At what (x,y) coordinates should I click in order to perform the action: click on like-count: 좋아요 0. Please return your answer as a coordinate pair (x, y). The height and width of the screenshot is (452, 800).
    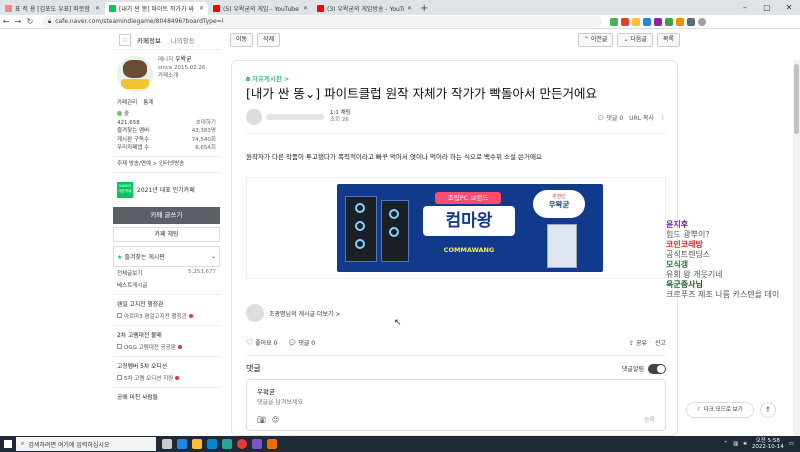
    Looking at the image, I should click on (266, 342).